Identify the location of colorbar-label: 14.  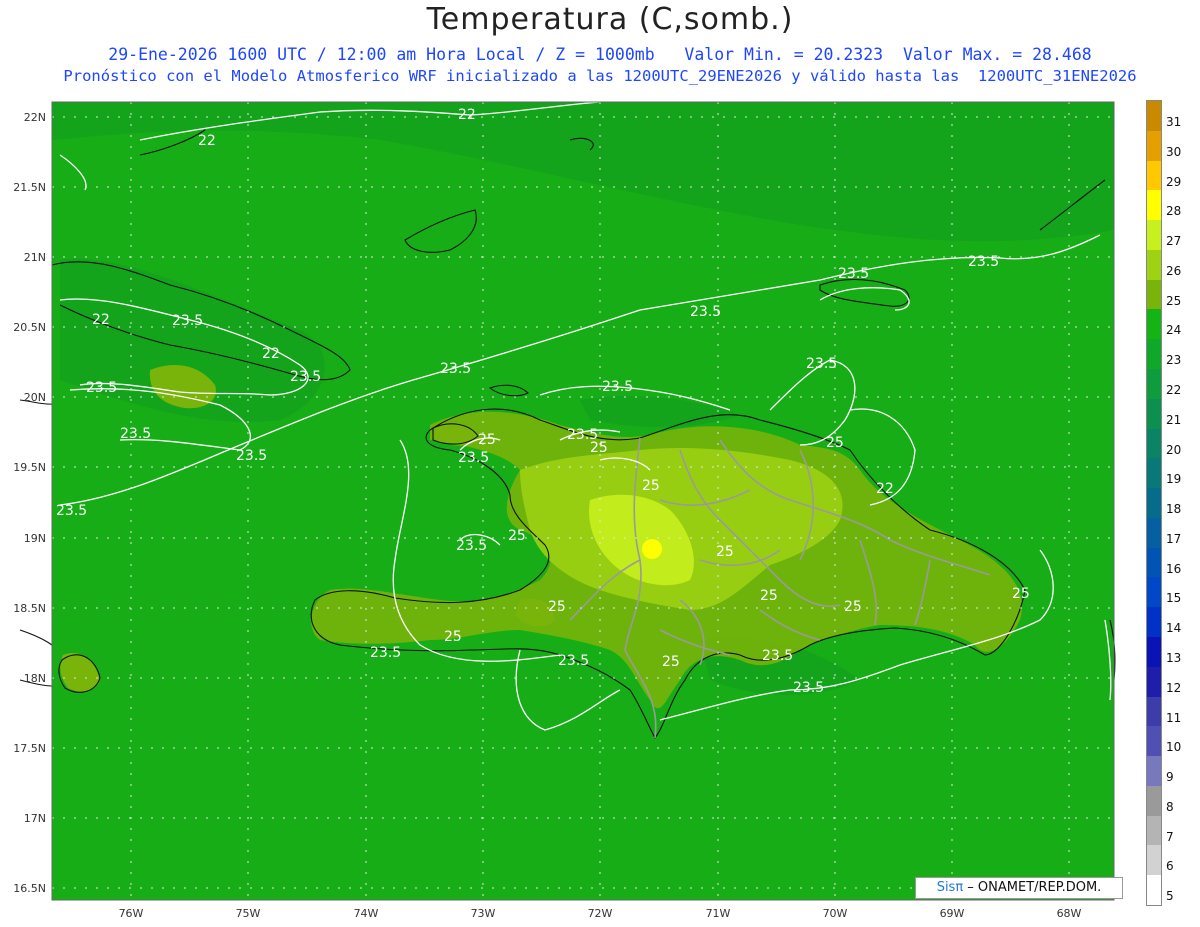
(1174, 628).